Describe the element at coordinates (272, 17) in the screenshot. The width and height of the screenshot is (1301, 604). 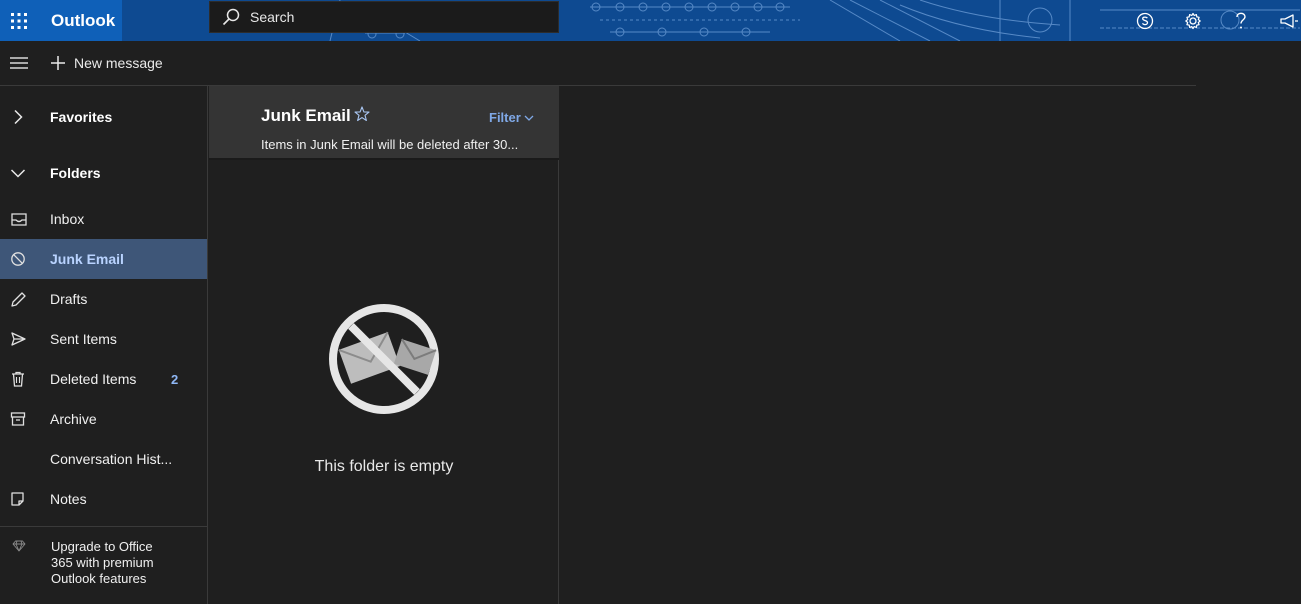
I see `search-label: Search` at that location.